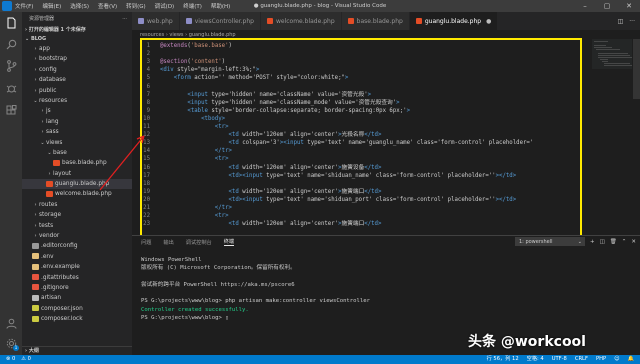 This screenshot has width=640, height=364. What do you see at coordinates (77, 153) in the screenshot?
I see `tree-folder: ⌄base` at bounding box center [77, 153].